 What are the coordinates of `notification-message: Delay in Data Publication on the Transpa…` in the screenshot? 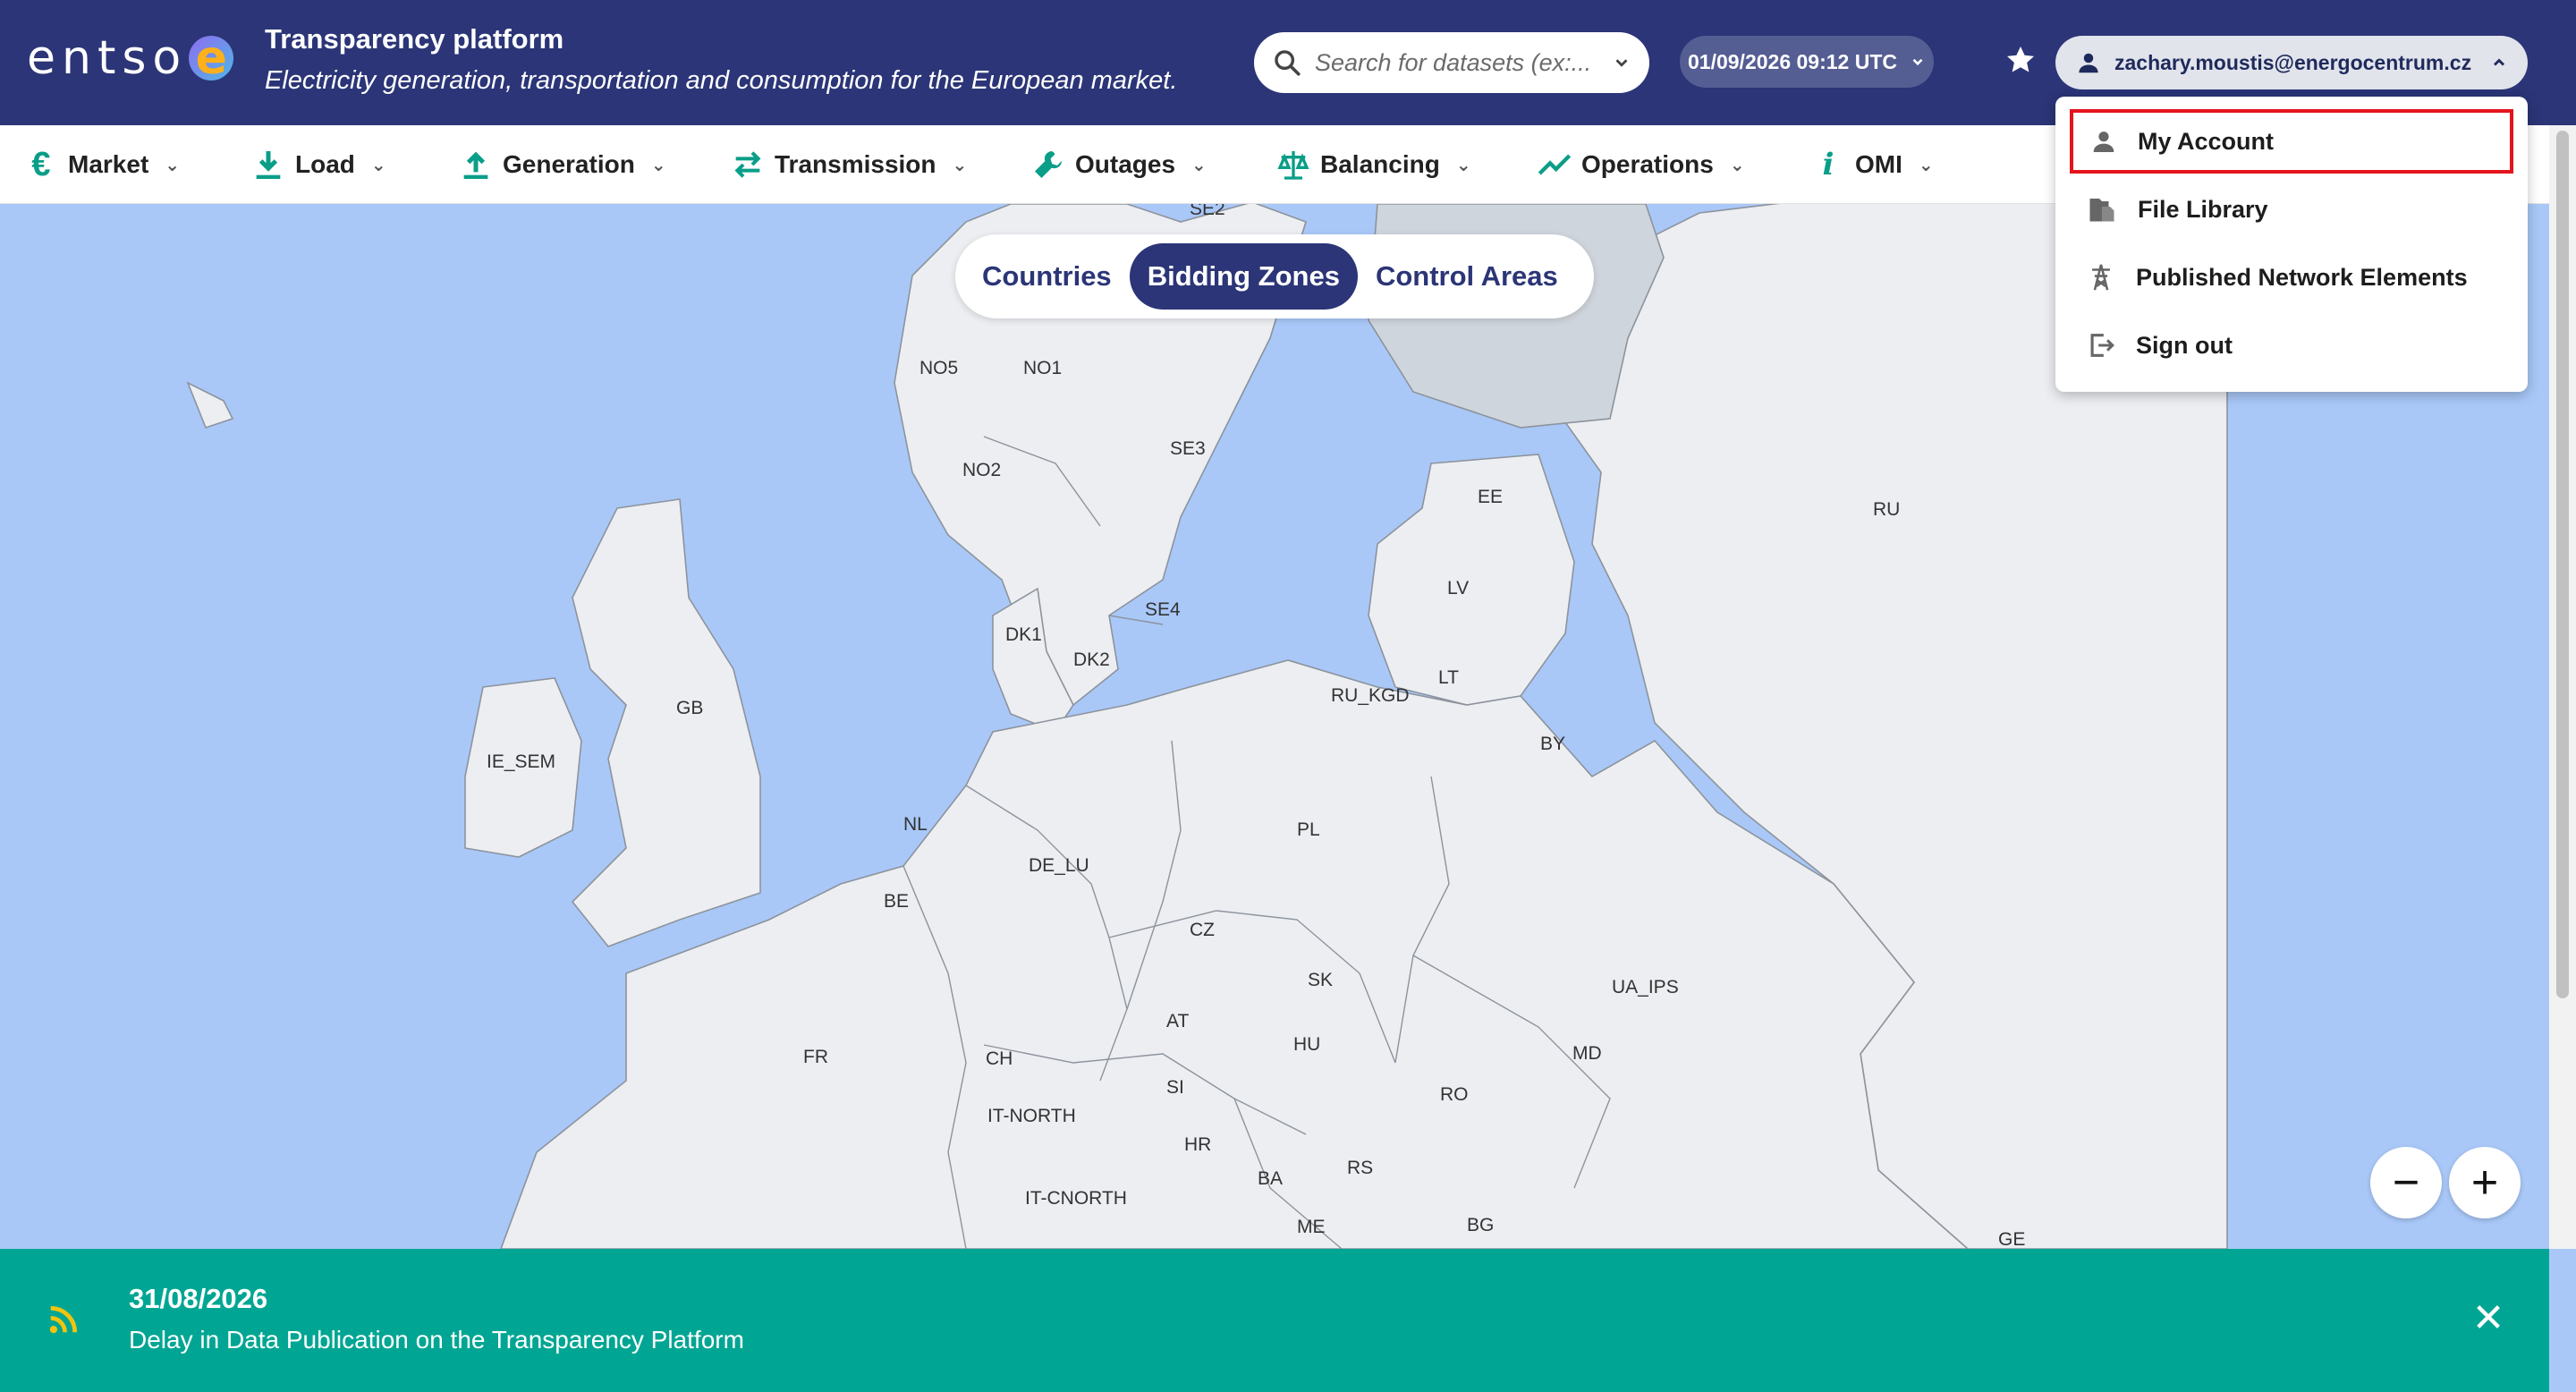 It's located at (436, 1340).